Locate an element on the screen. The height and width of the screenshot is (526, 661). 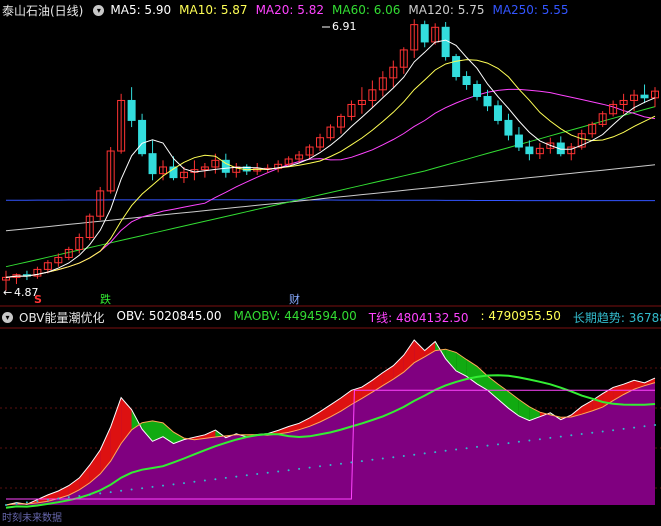
indicator-name: OBV能量潮优化 is located at coordinates (62, 317).